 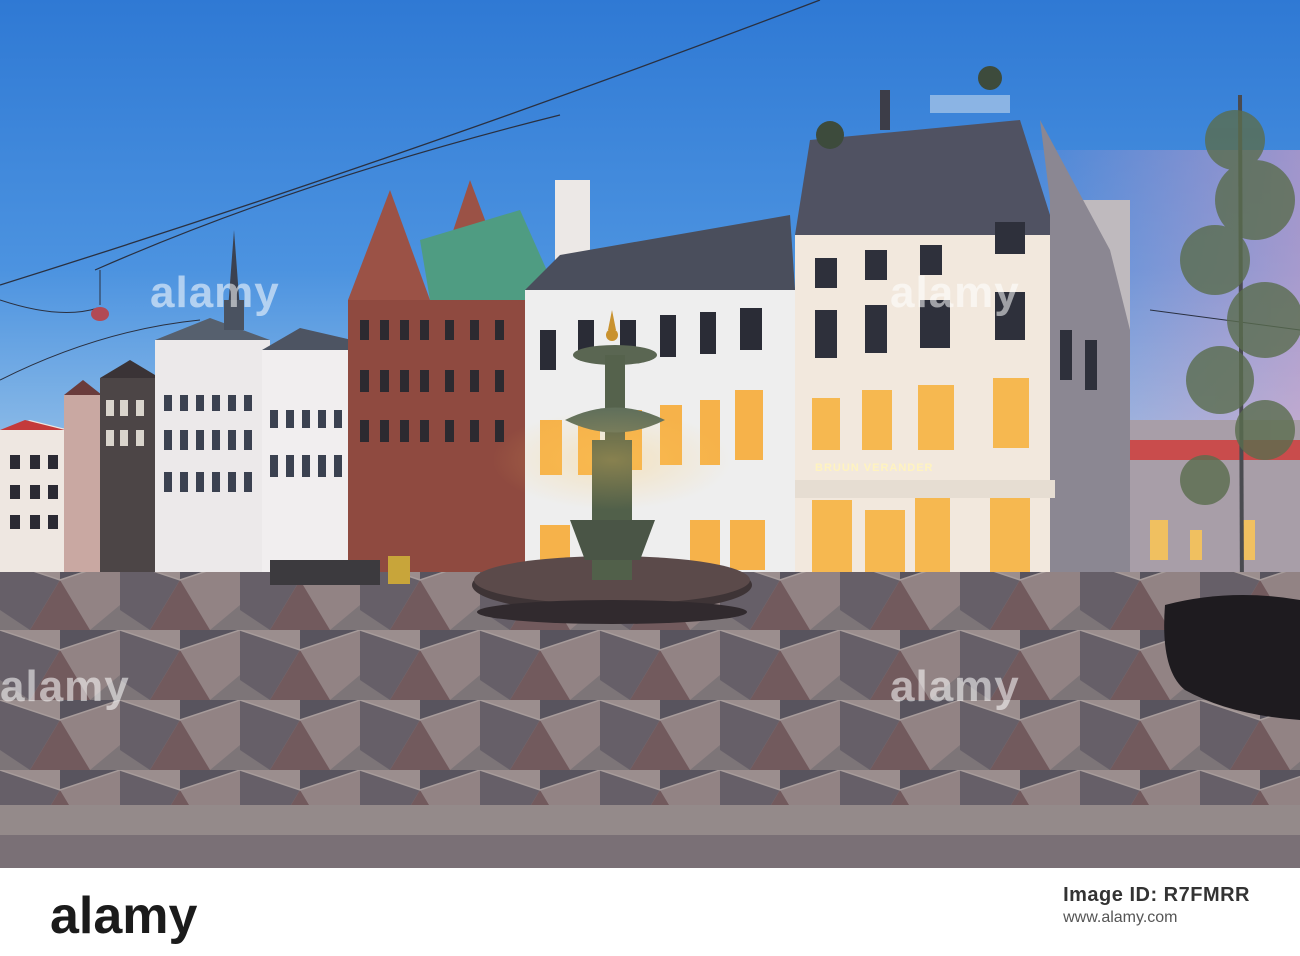 I want to click on footer-url: www.alamy.com, so click(x=1120, y=917).